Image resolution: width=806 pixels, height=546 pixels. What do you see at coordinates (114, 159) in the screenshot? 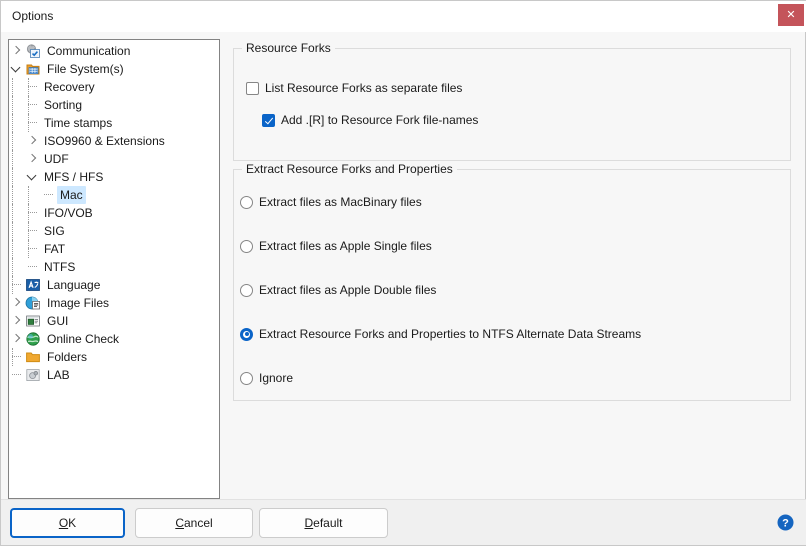
I see `tree-item-udf: UDF` at bounding box center [114, 159].